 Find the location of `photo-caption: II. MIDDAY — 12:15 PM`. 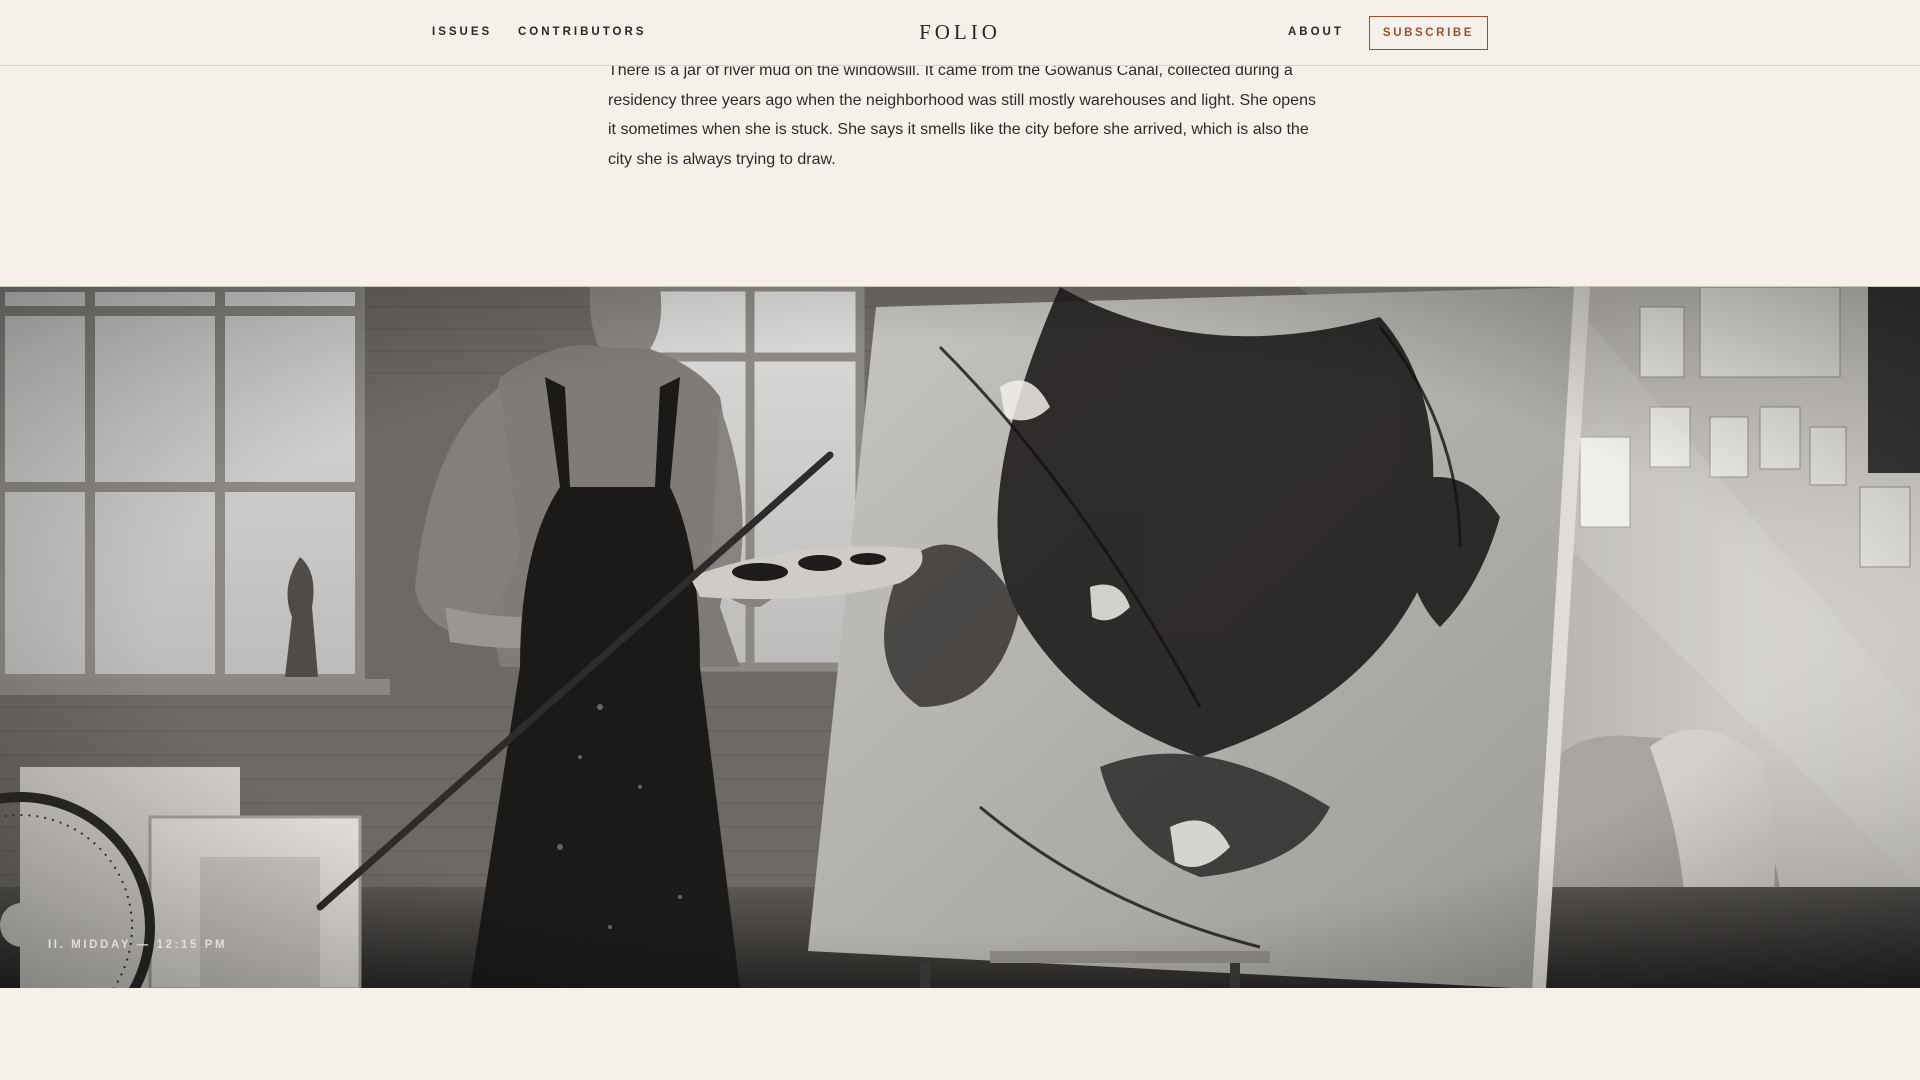

photo-caption: II. MIDDAY — 12:15 PM is located at coordinates (138, 945).